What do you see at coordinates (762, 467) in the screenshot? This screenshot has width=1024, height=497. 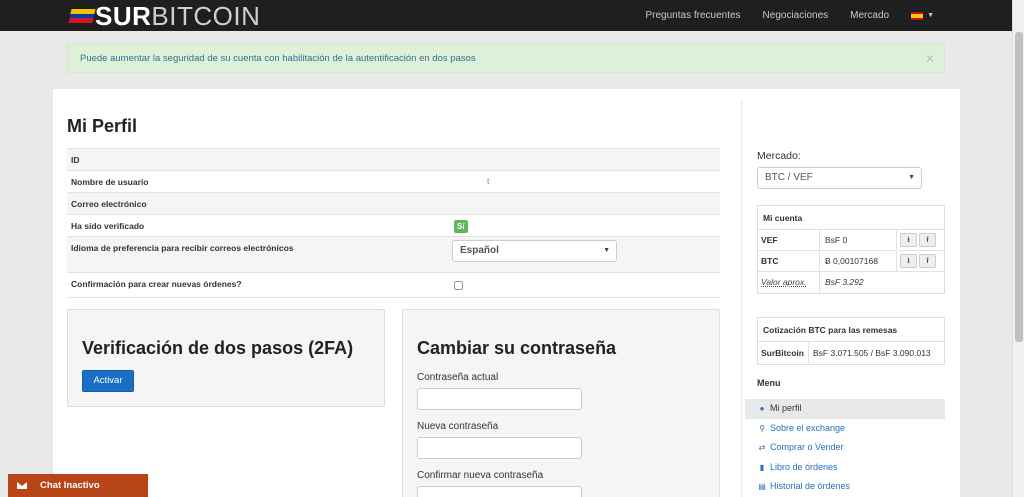 I see `book-icon: ▮` at bounding box center [762, 467].